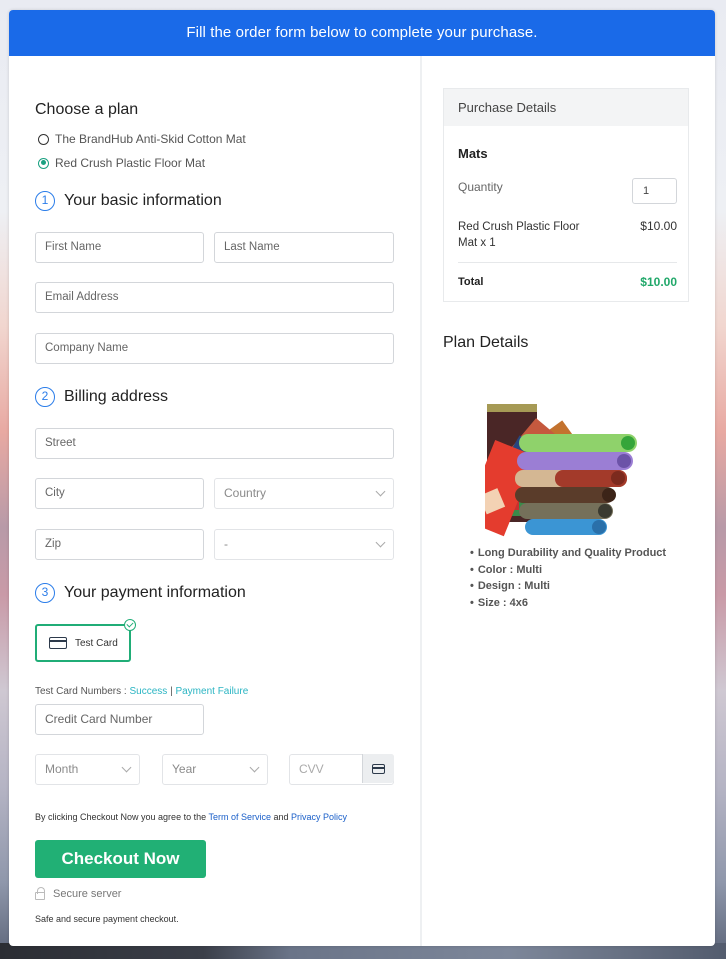 The image size is (726, 959). I want to click on feature-item: Long Durability and Quality Product, so click(568, 553).